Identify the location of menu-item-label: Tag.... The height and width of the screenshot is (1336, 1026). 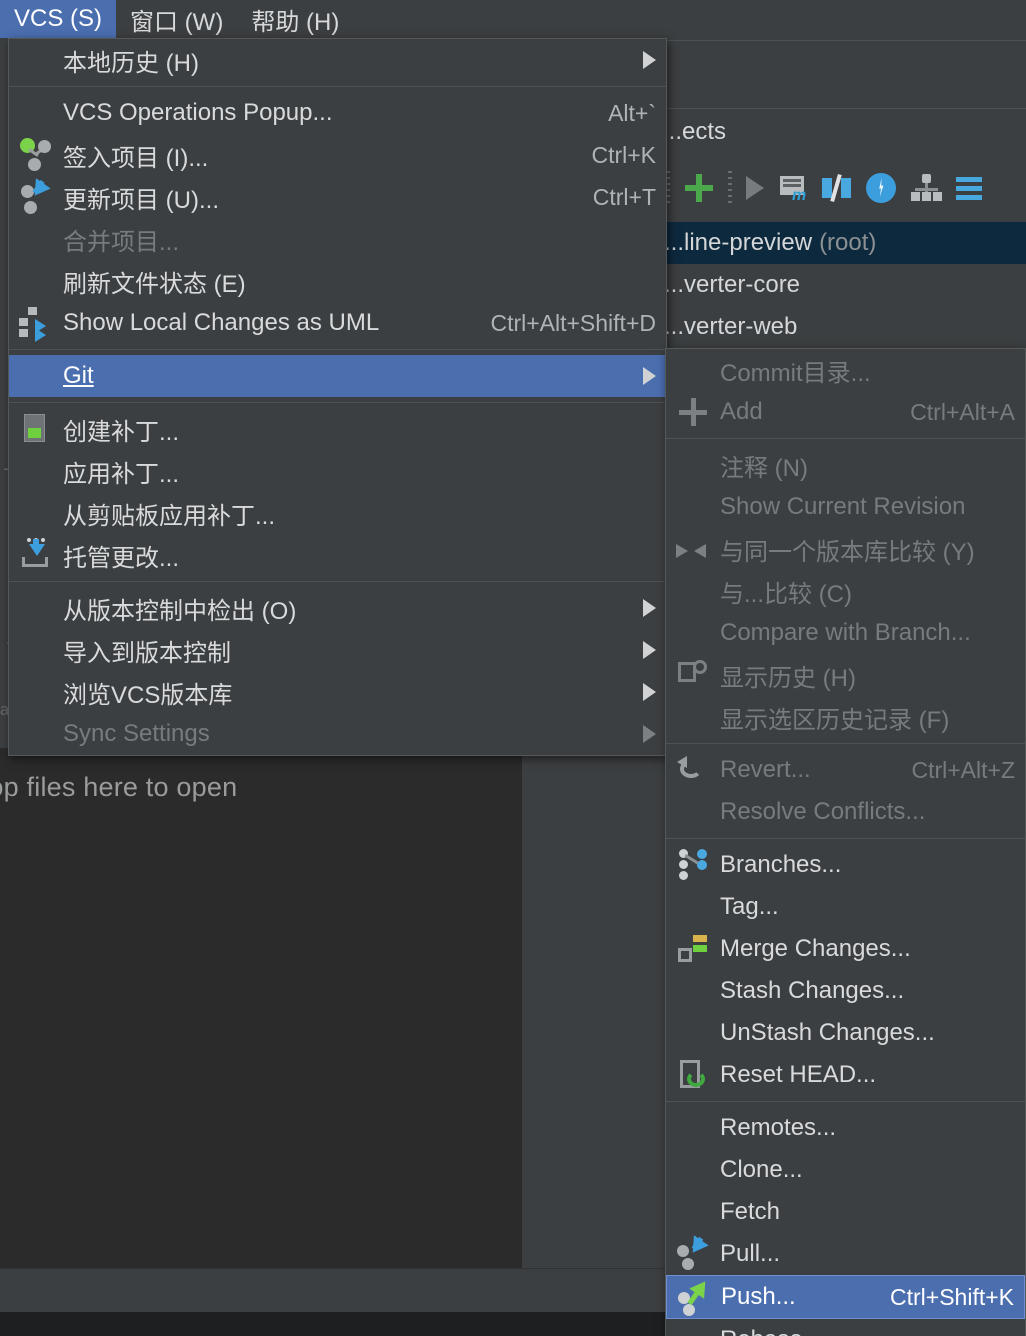
(749, 906).